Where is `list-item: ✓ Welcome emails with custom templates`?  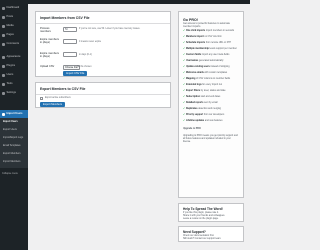
list-item: ✓ Welcome emails with custom templates is located at coordinates (205, 73).